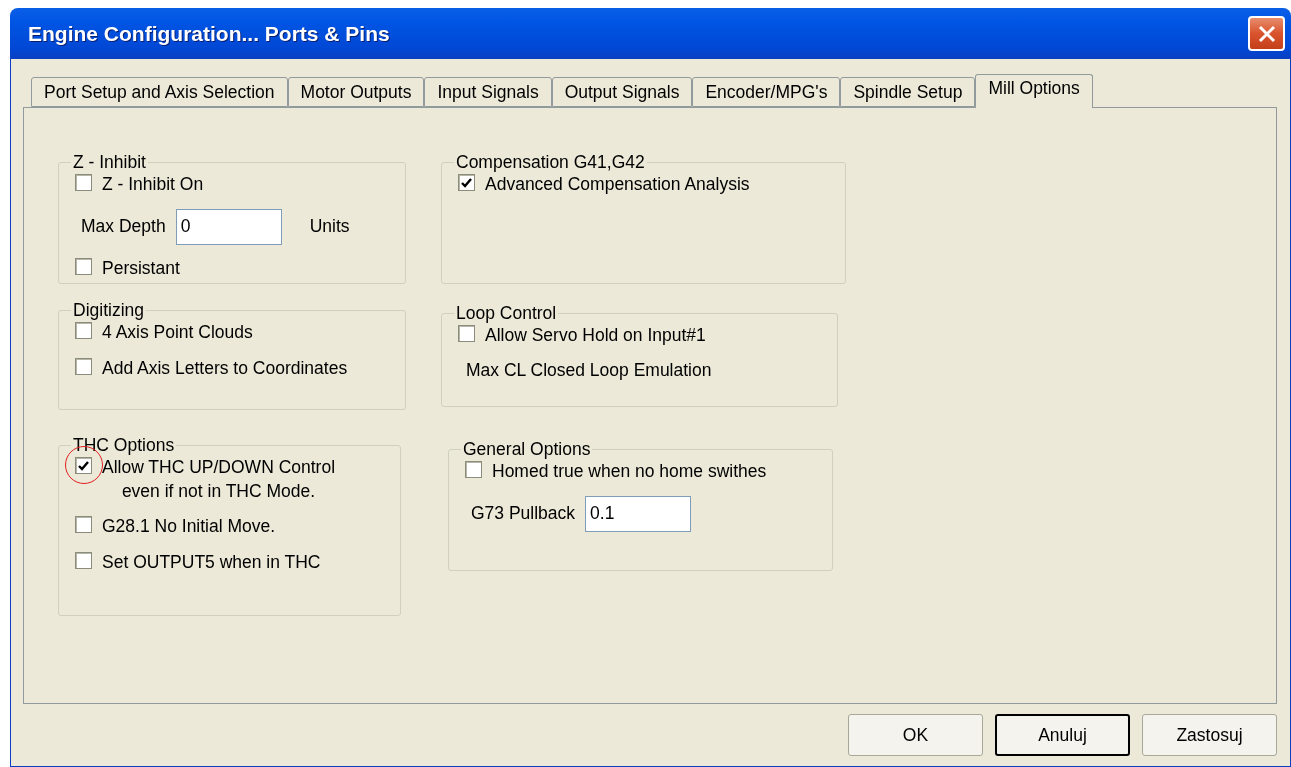  I want to click on dialog-button: Anuluj, so click(1062, 735).